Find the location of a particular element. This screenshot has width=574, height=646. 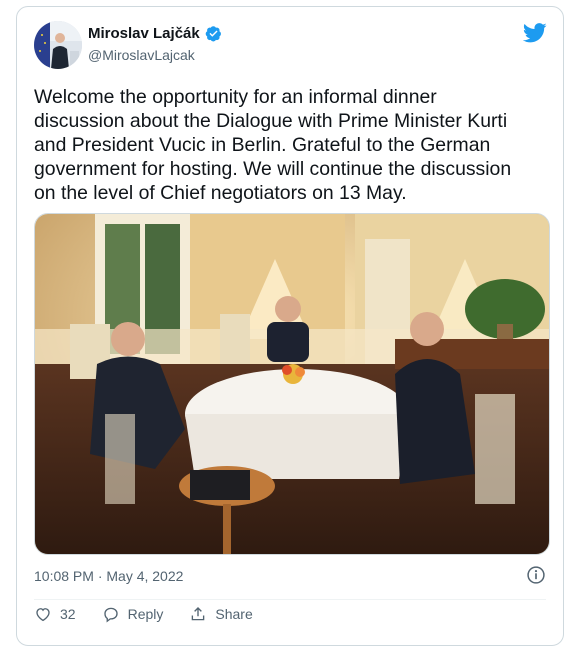

share-button: Share is located at coordinates (221, 614).